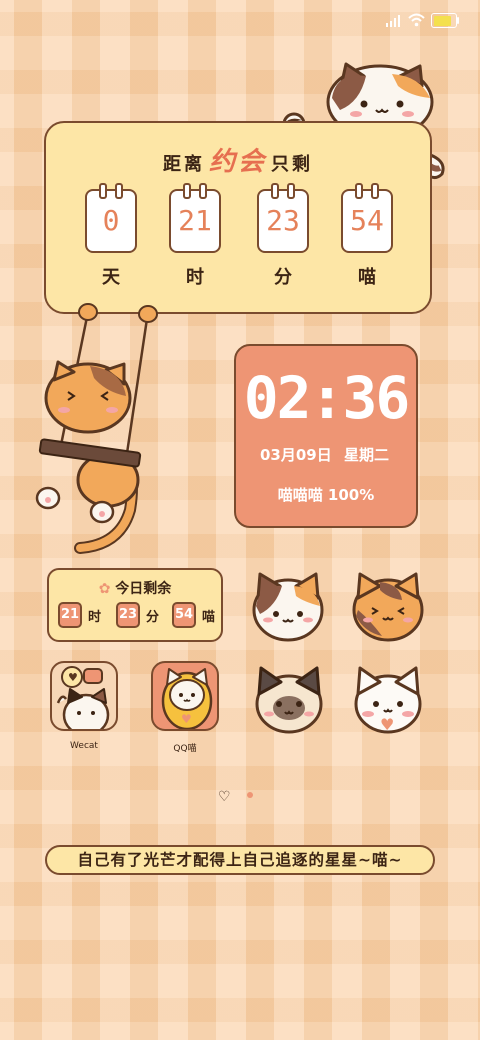  I want to click on clock-time: 02:36, so click(327, 398).